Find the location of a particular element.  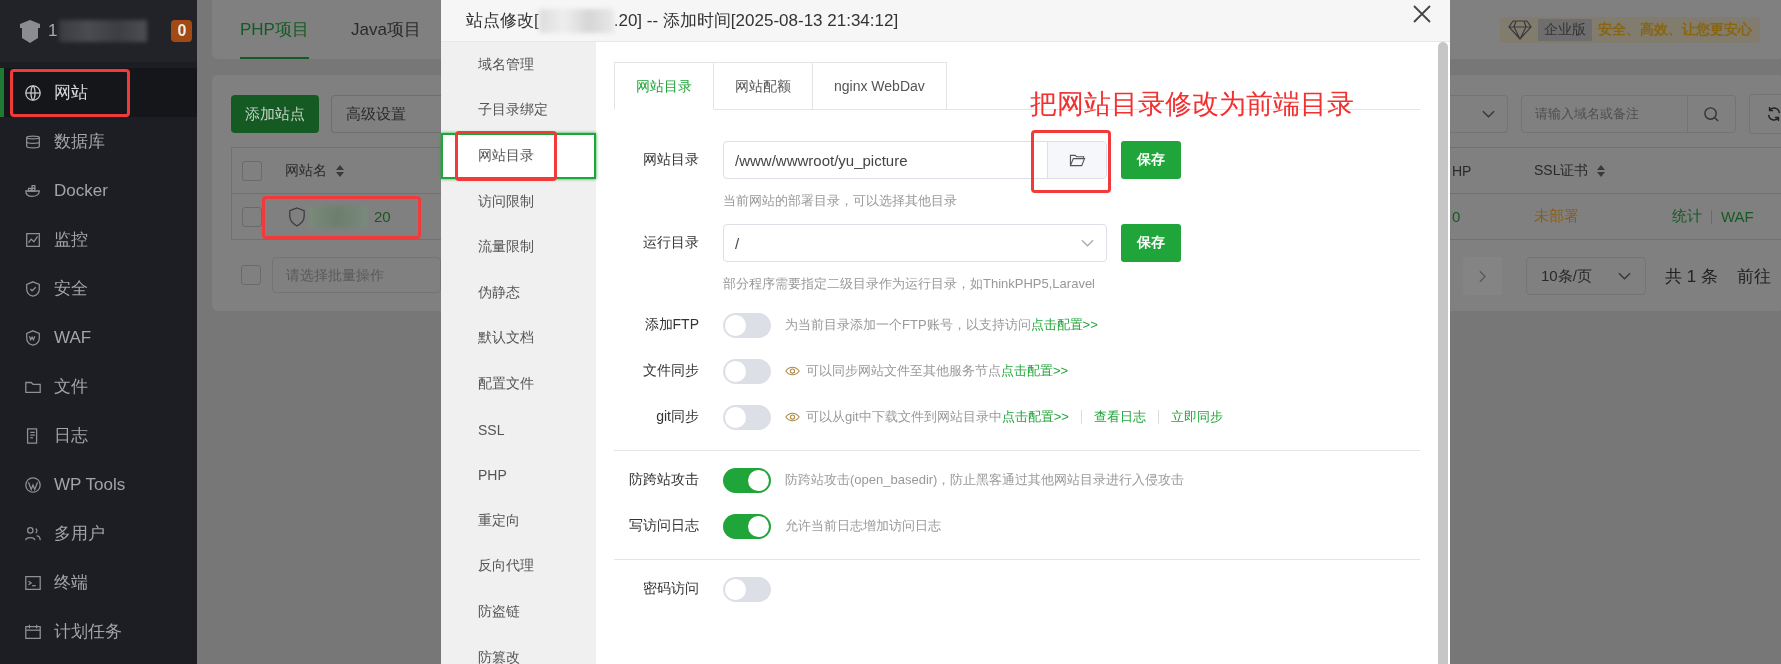

settings-menu-item: PHP is located at coordinates (518, 475).